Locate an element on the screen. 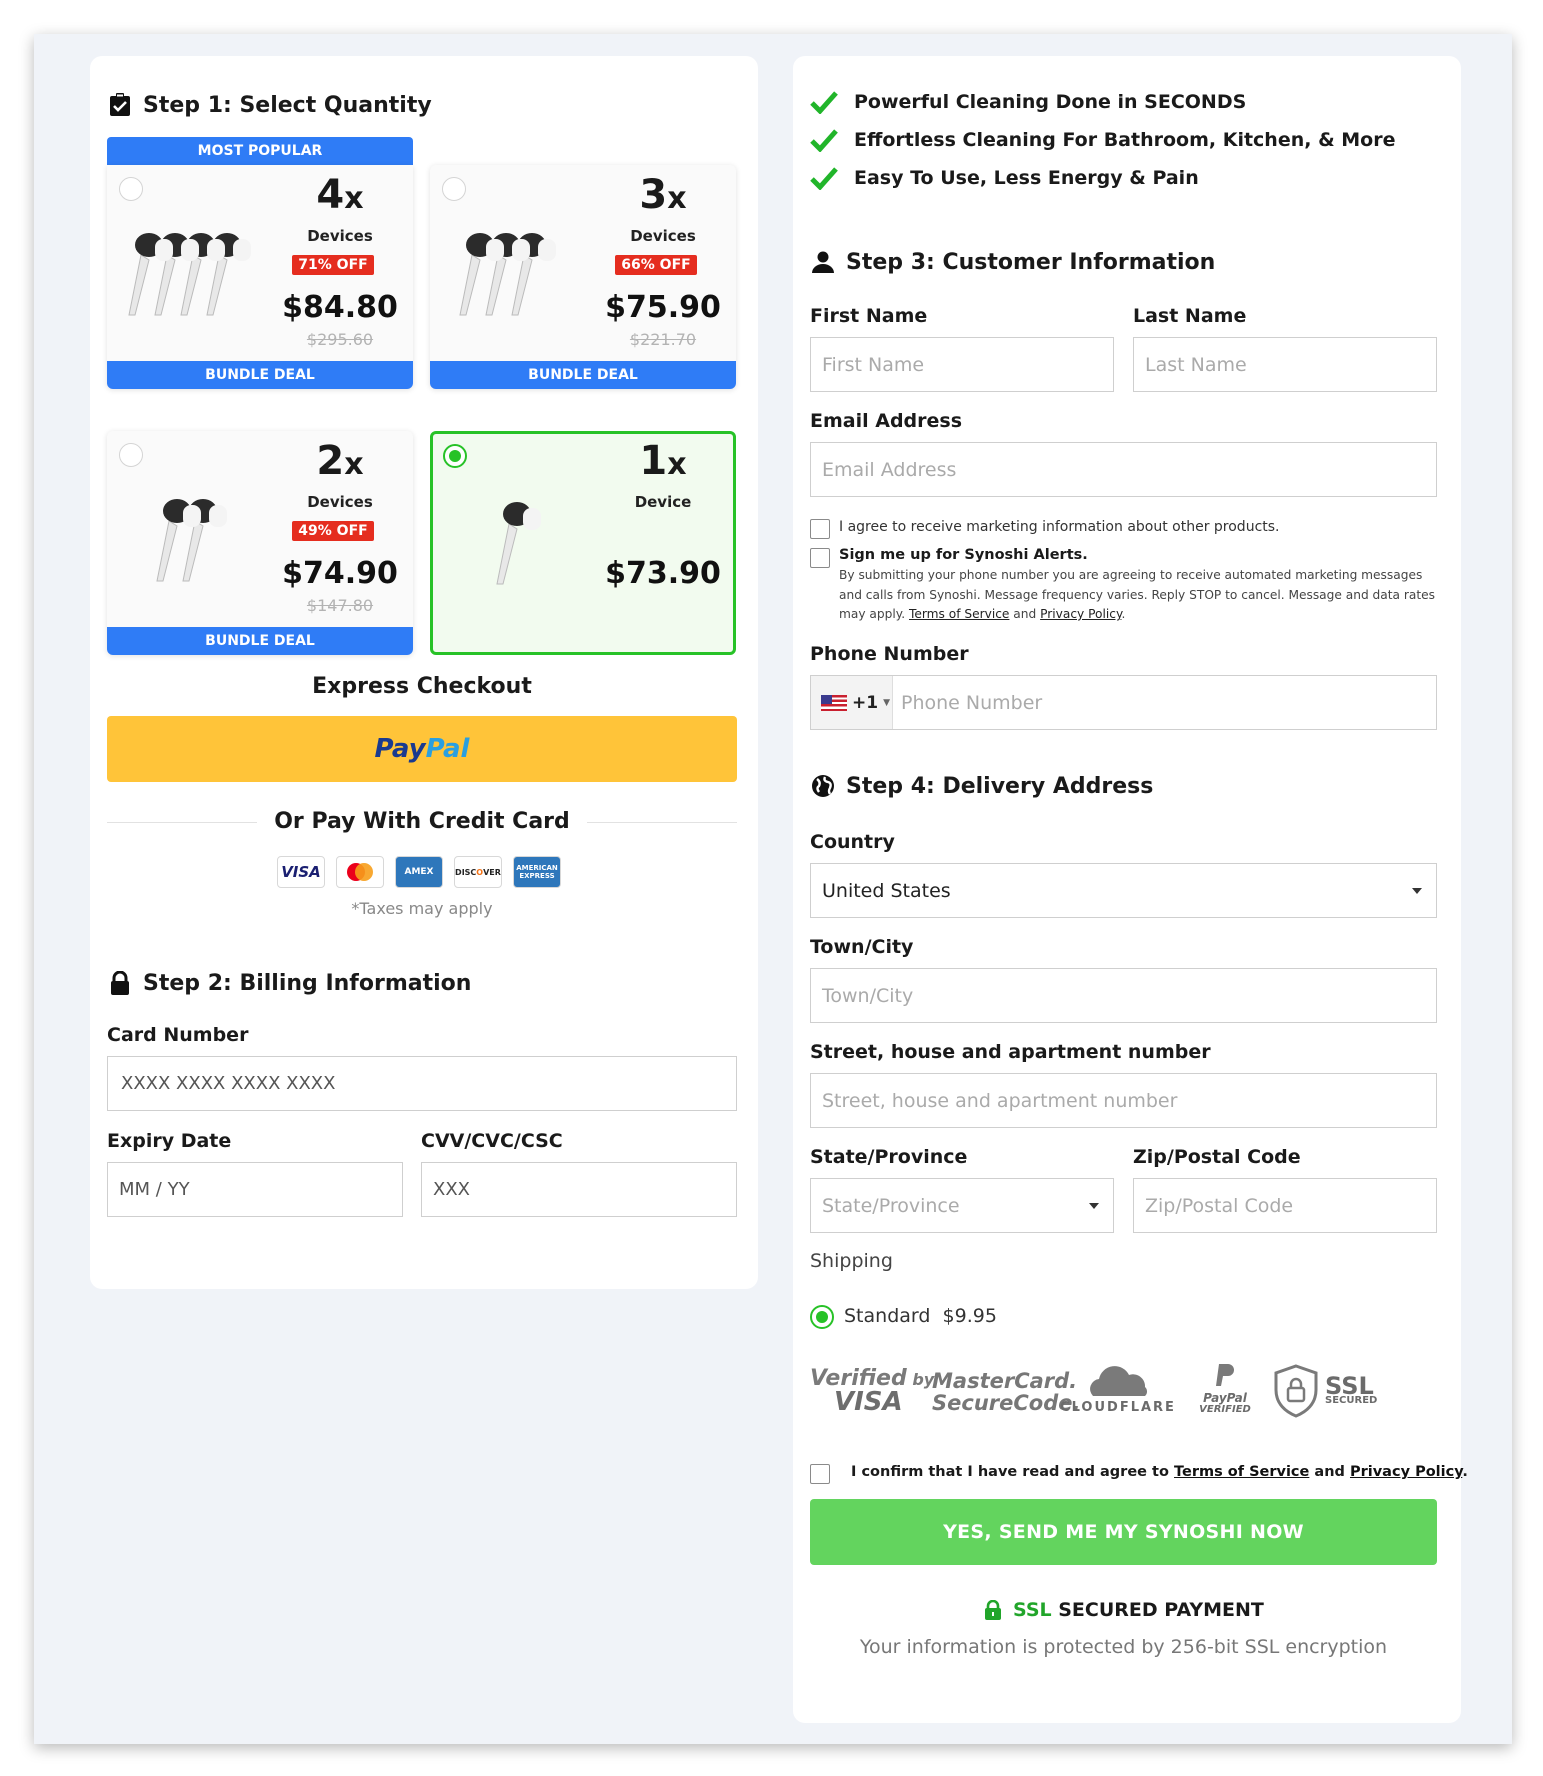  cloudflare-badge: CLOUDFLARE is located at coordinates (1118, 1390).